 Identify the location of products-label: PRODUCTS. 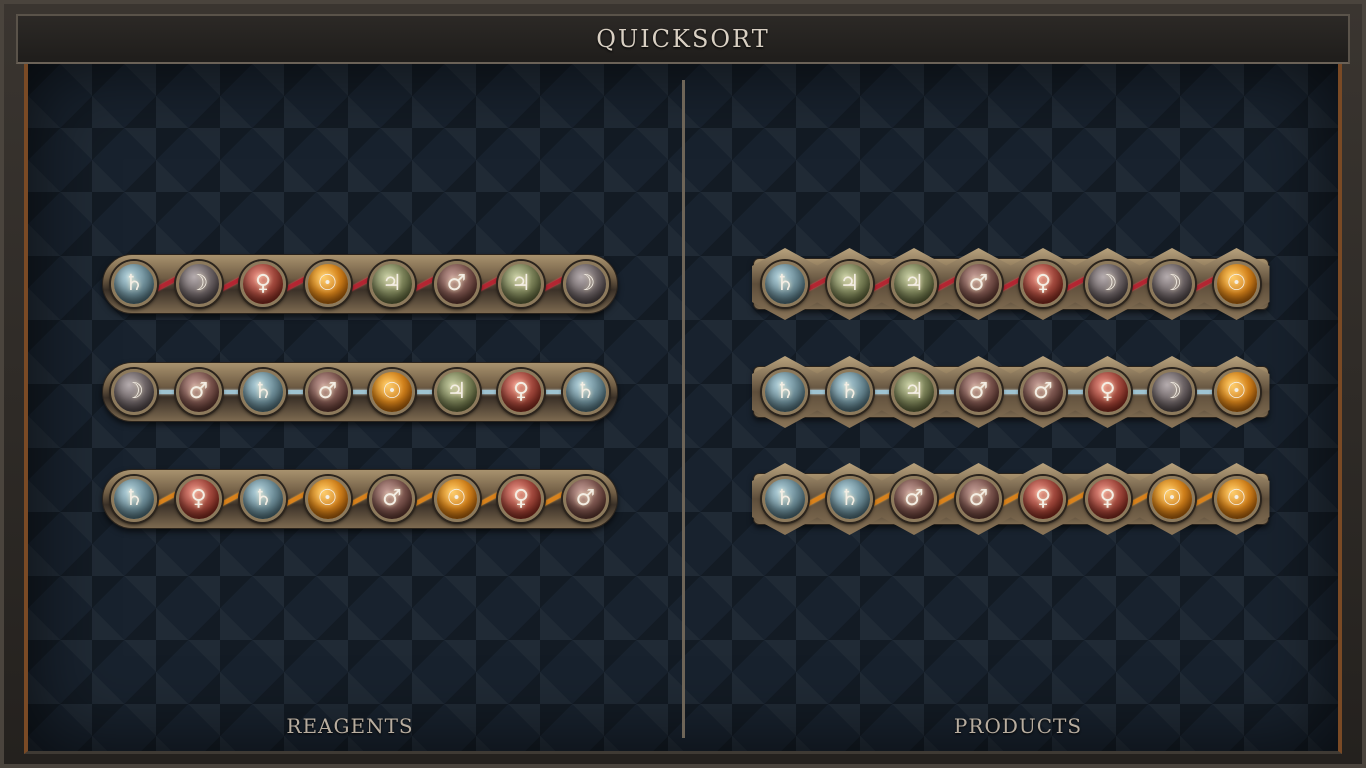
(1018, 726).